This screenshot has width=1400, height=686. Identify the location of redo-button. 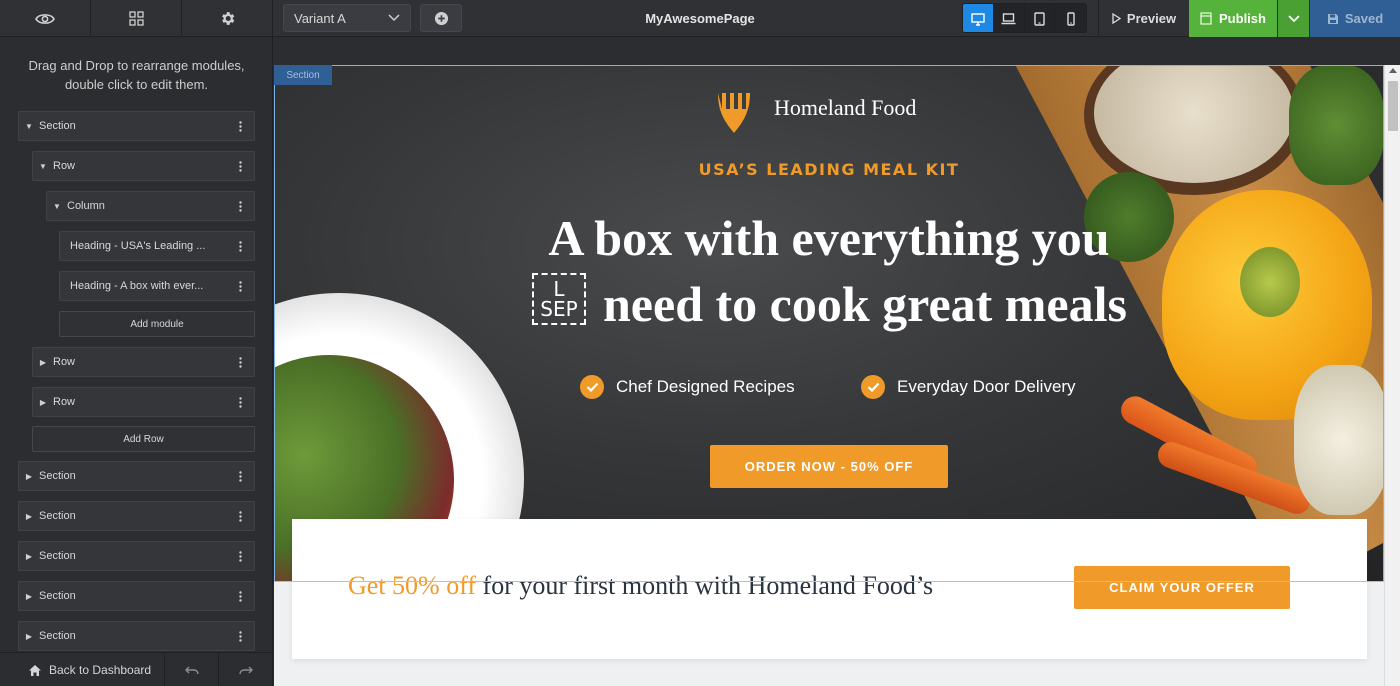
(246, 669).